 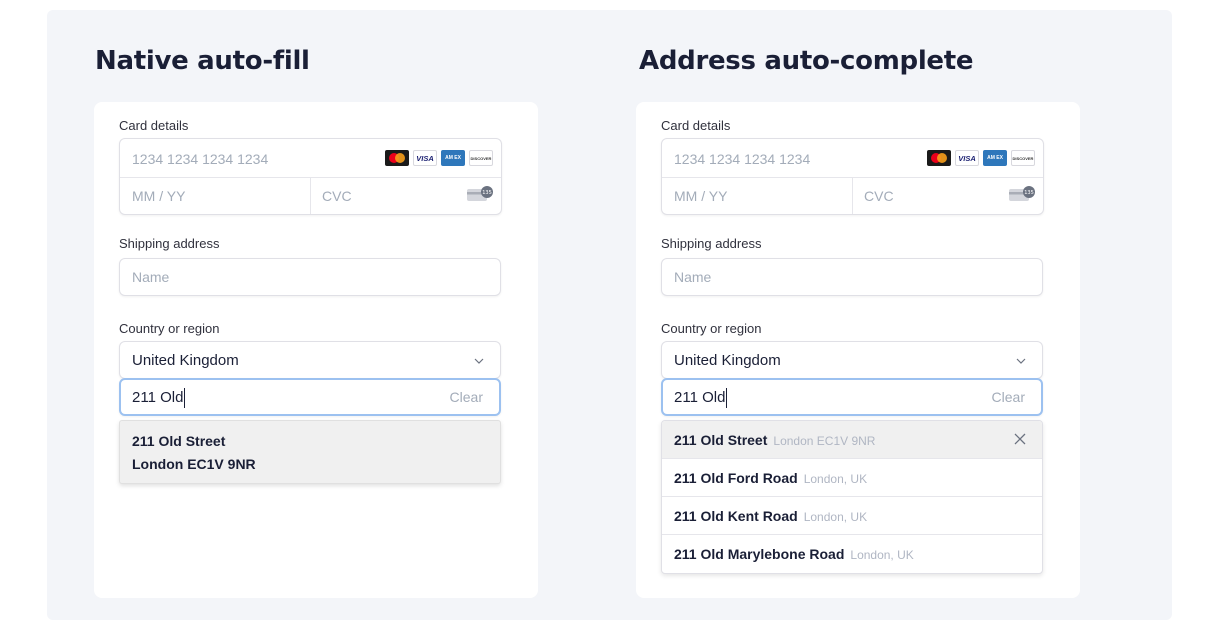 I want to click on suggestion-line-1: 211 Old Street, so click(x=179, y=441).